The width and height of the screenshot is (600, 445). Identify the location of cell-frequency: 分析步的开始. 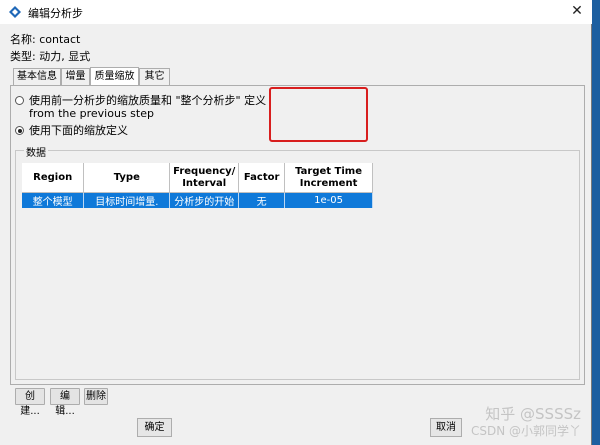
(204, 200).